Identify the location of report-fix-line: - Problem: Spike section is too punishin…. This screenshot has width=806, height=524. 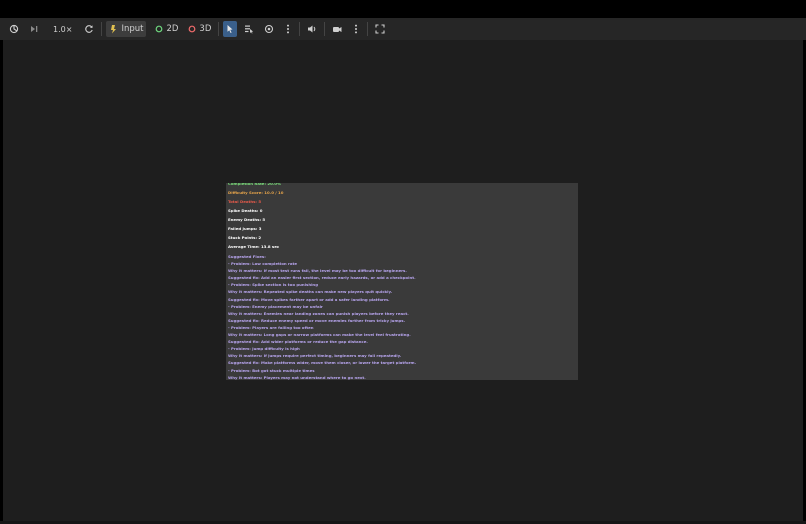
(273, 285).